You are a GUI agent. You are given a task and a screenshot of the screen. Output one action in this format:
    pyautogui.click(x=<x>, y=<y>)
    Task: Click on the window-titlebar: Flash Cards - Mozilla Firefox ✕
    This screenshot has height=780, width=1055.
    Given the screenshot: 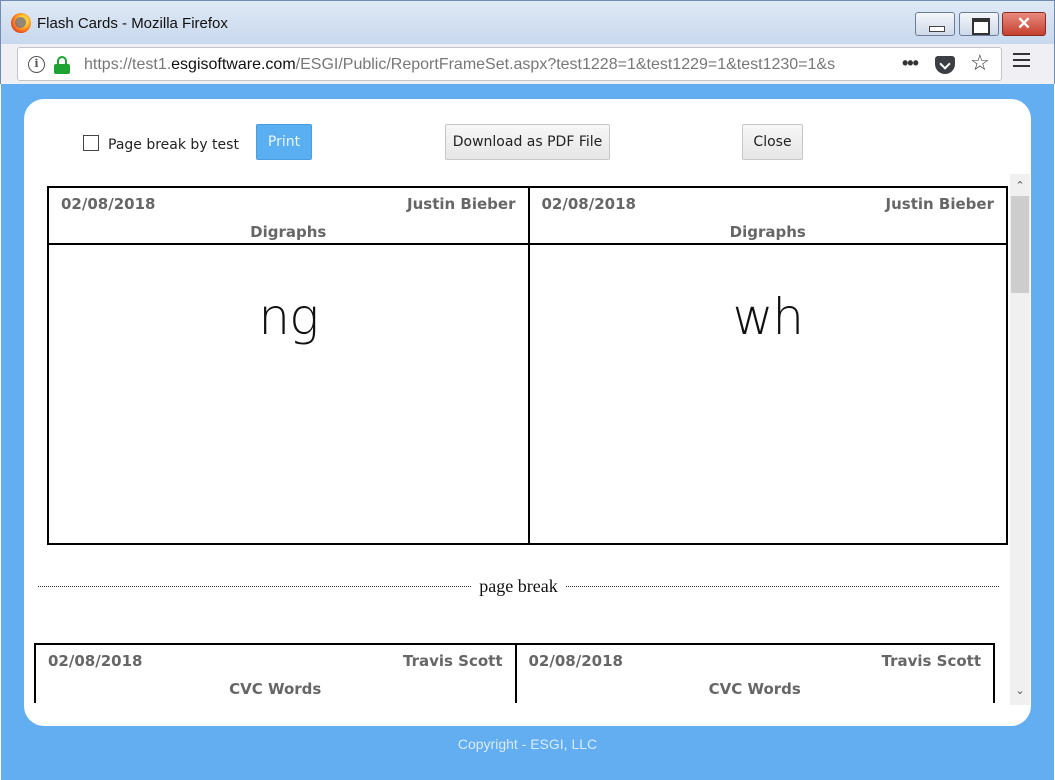 What is the action you would take?
    pyautogui.click(x=527, y=22)
    